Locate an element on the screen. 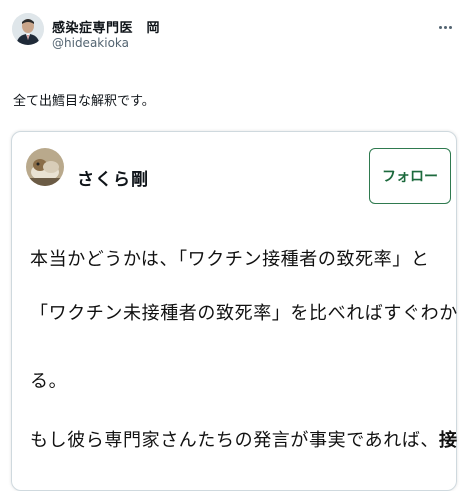  quoted-text-line-3: る。 is located at coordinates (49, 381).